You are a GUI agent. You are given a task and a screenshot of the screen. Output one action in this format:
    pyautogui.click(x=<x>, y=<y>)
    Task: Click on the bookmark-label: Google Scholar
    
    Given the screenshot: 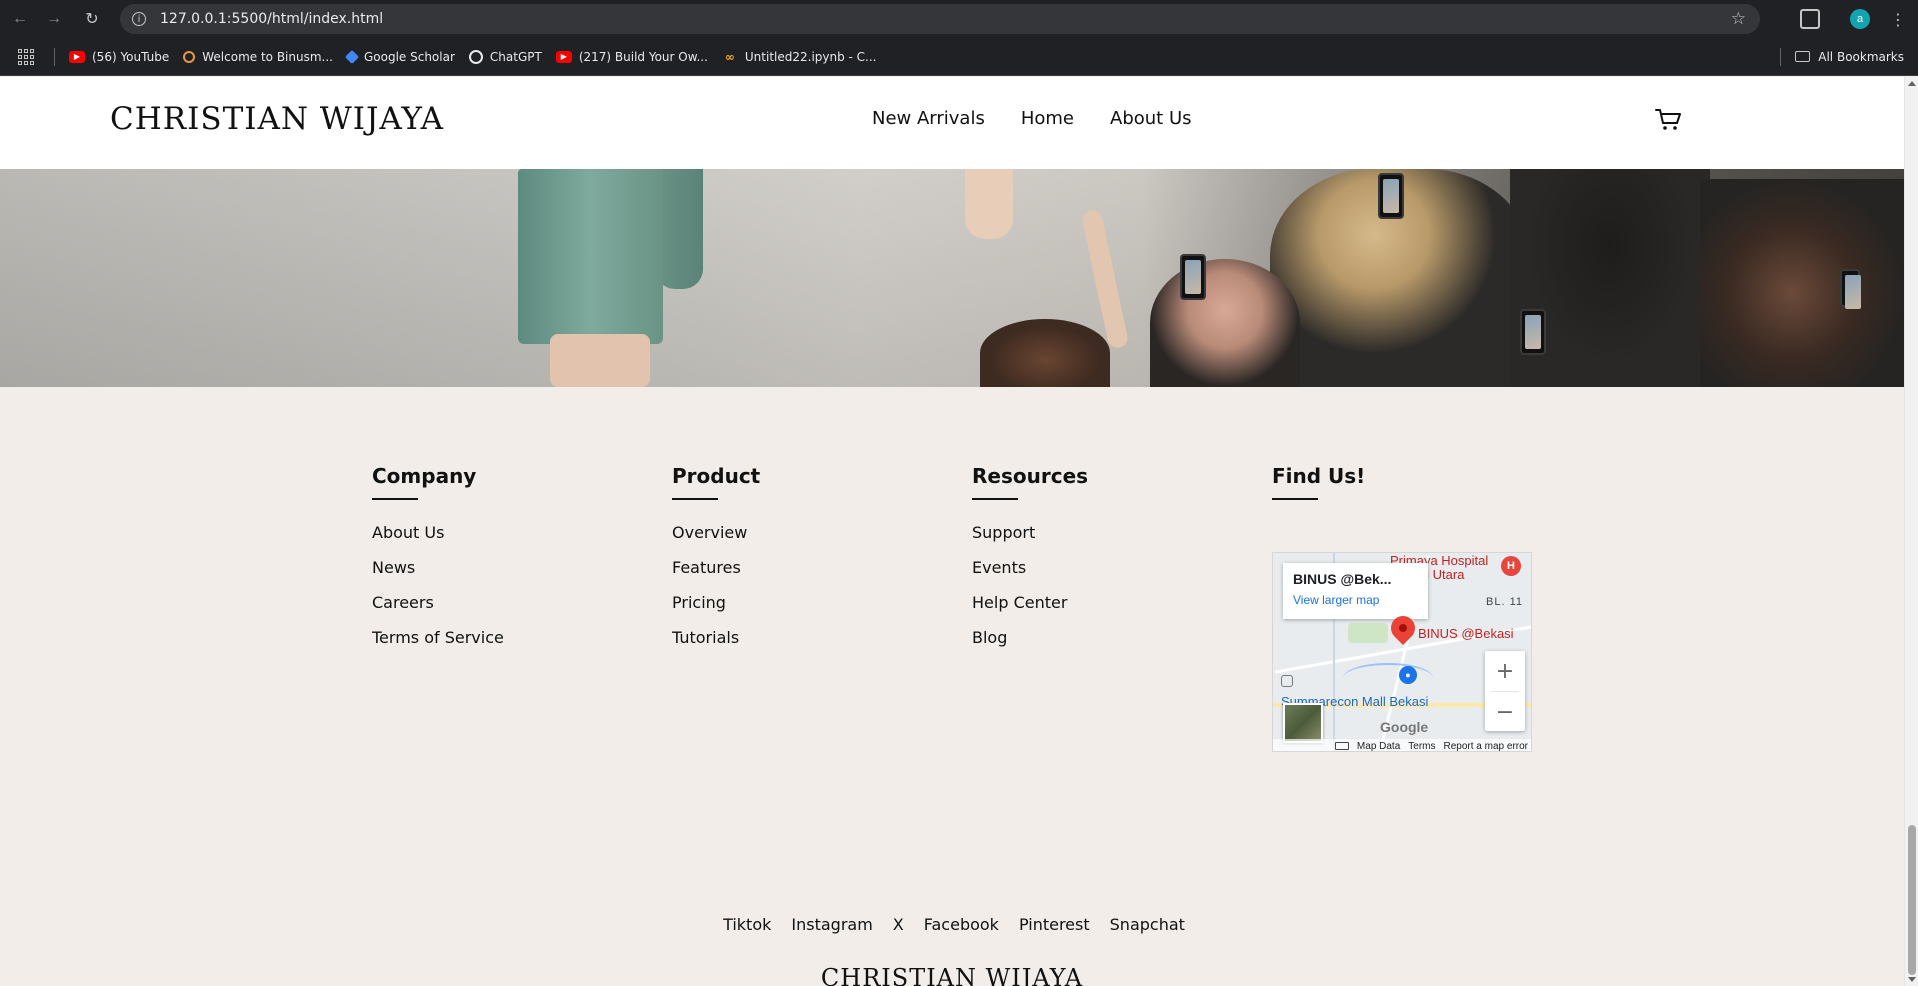 What is the action you would take?
    pyautogui.click(x=409, y=56)
    